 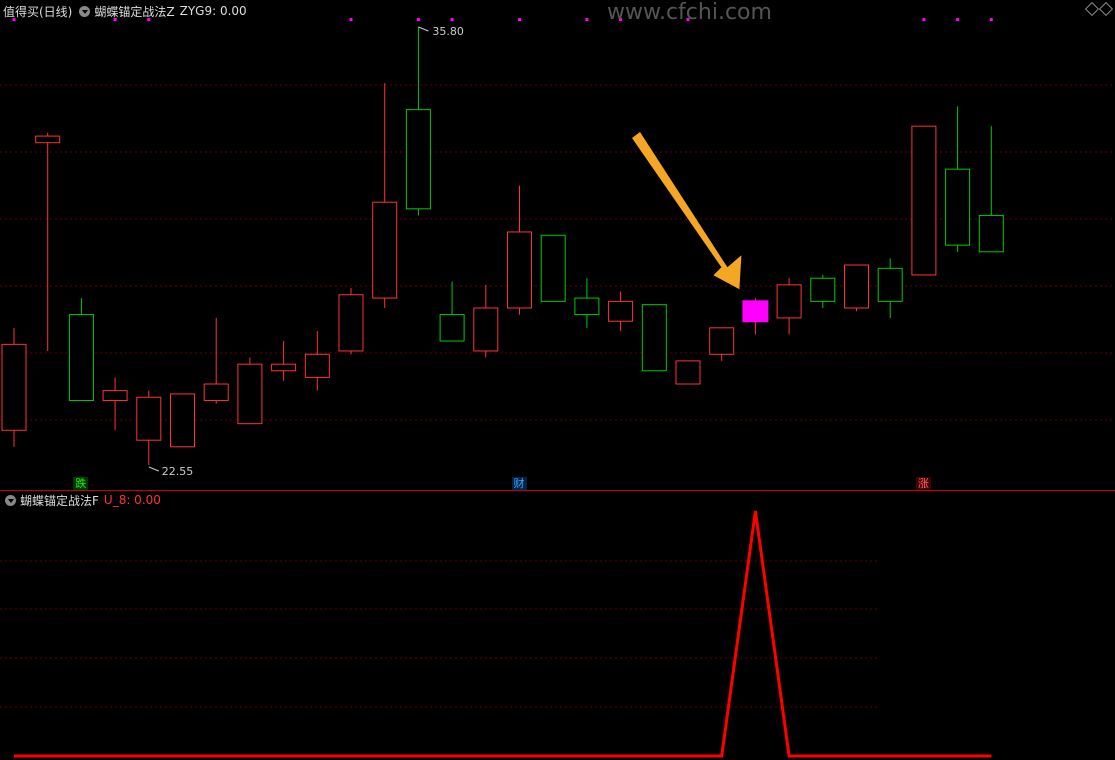 I want to click on sub-indicator-value: U_8: 0.00, so click(x=132, y=500).